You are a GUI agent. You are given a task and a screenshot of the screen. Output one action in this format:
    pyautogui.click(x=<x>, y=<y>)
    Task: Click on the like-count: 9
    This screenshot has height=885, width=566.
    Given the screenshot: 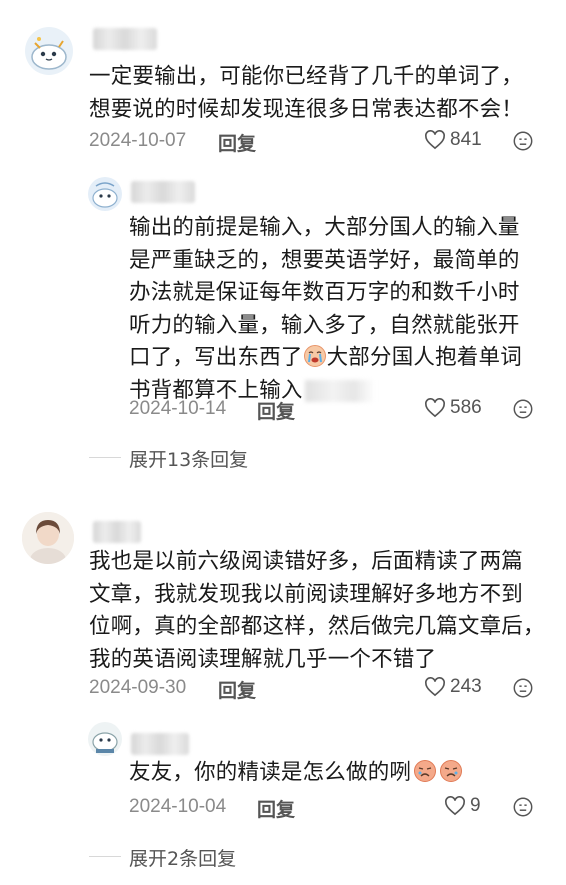 What is the action you would take?
    pyautogui.click(x=475, y=805)
    